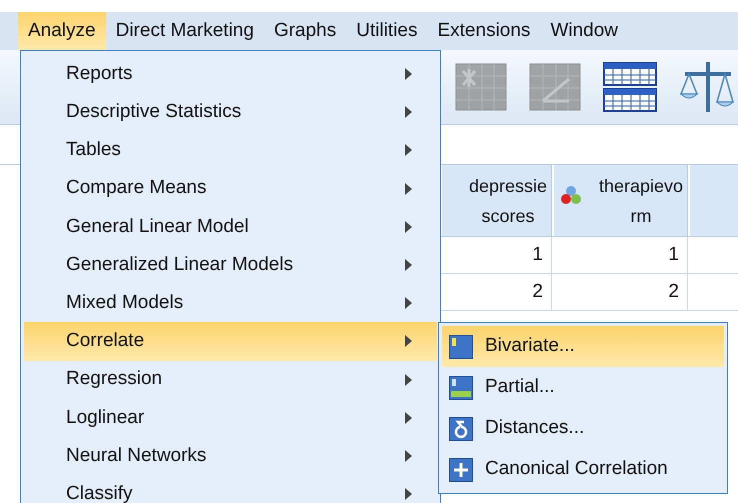 The width and height of the screenshot is (738, 503). Describe the element at coordinates (185, 31) in the screenshot. I see `menu-bar-item: Direct Marketing` at that location.